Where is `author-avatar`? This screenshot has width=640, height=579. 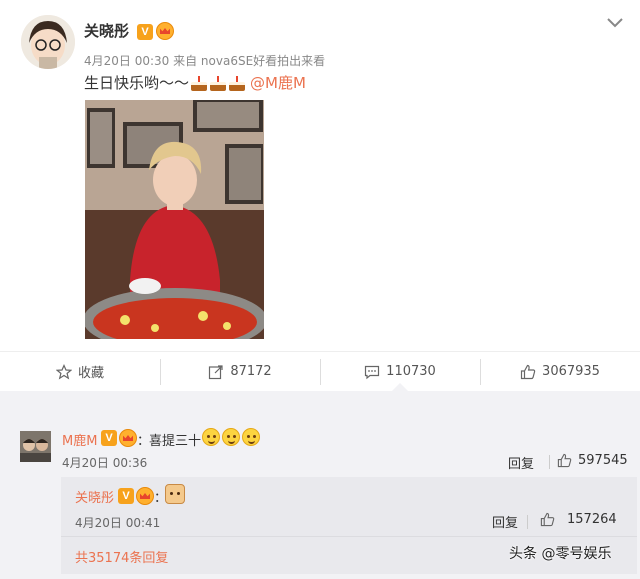 author-avatar is located at coordinates (48, 42).